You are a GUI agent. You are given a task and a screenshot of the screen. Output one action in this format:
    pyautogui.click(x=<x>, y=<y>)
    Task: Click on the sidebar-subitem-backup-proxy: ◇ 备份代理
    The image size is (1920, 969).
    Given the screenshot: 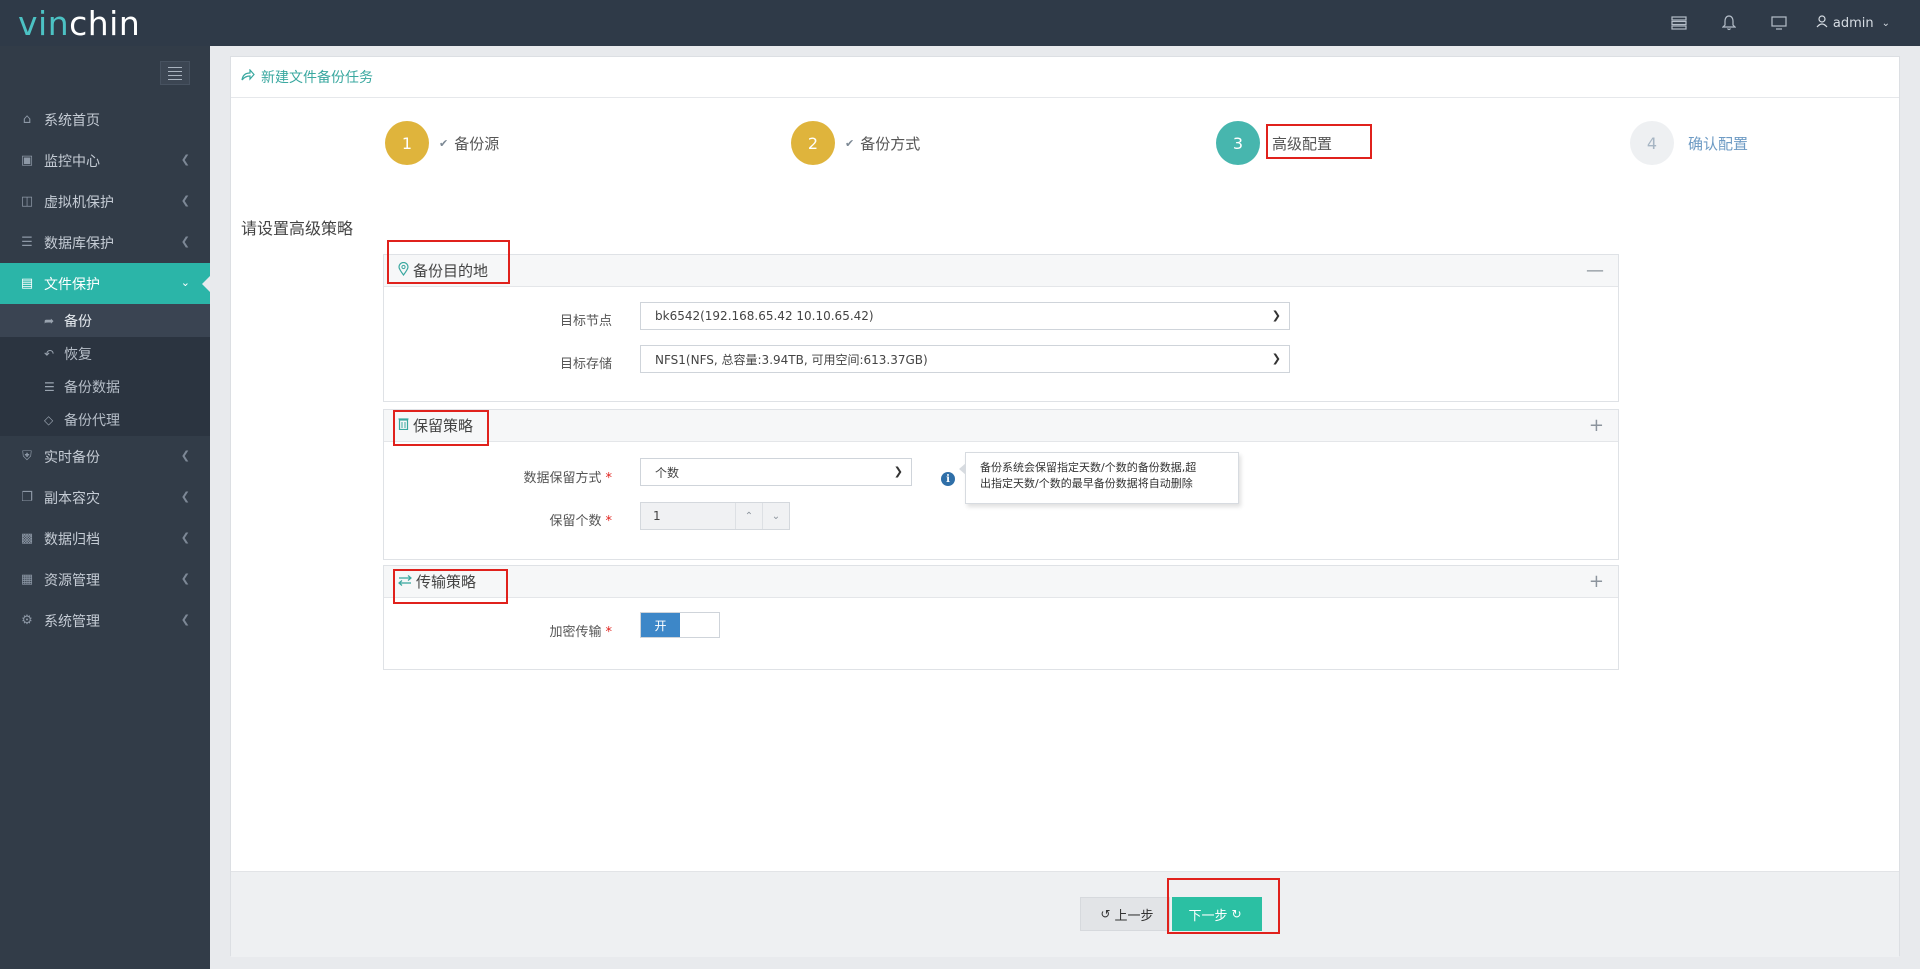 What is the action you would take?
    pyautogui.click(x=105, y=419)
    